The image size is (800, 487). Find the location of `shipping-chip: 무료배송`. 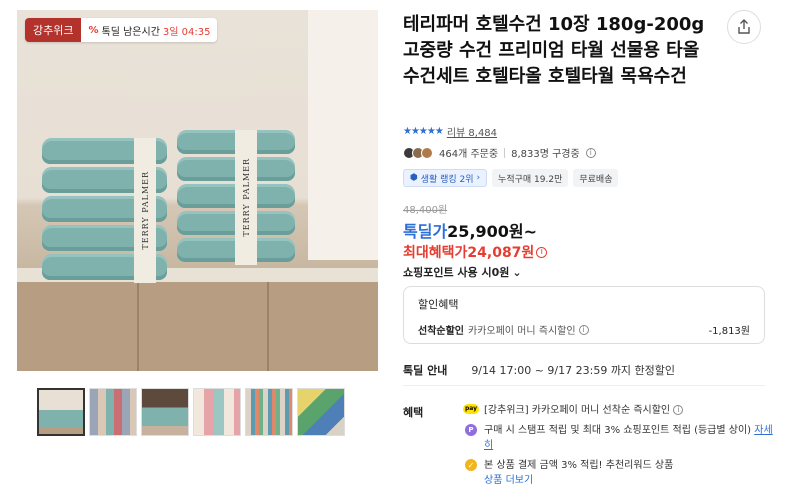

shipping-chip: 무료배송 is located at coordinates (596, 178).